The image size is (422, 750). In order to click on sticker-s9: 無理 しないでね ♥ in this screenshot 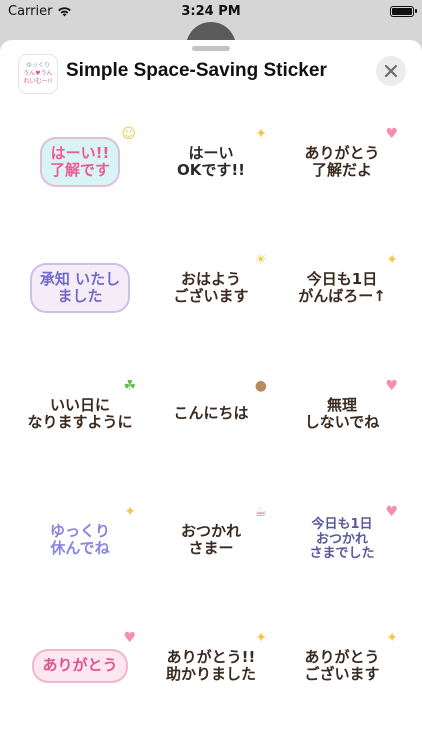, I will do `click(342, 414)`.